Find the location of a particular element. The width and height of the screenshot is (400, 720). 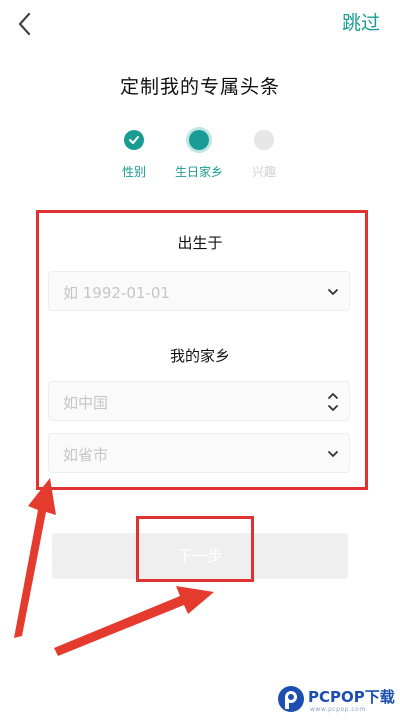

back-icon is located at coordinates (25, 24).